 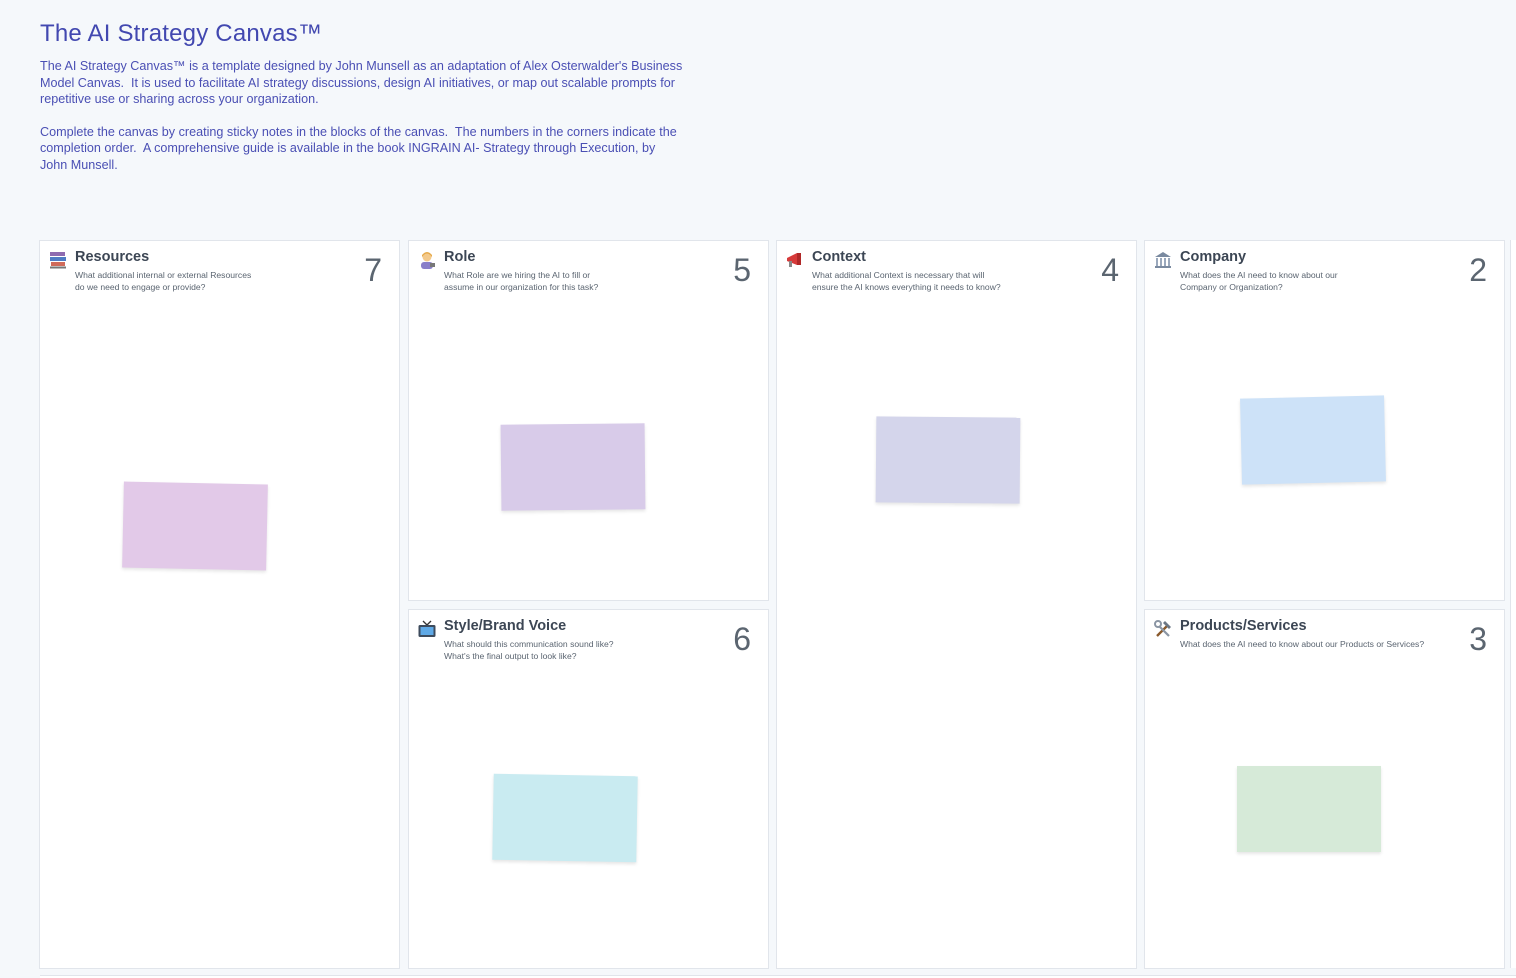 What do you see at coordinates (1478, 270) in the screenshot?
I see `company-order-number: 2` at bounding box center [1478, 270].